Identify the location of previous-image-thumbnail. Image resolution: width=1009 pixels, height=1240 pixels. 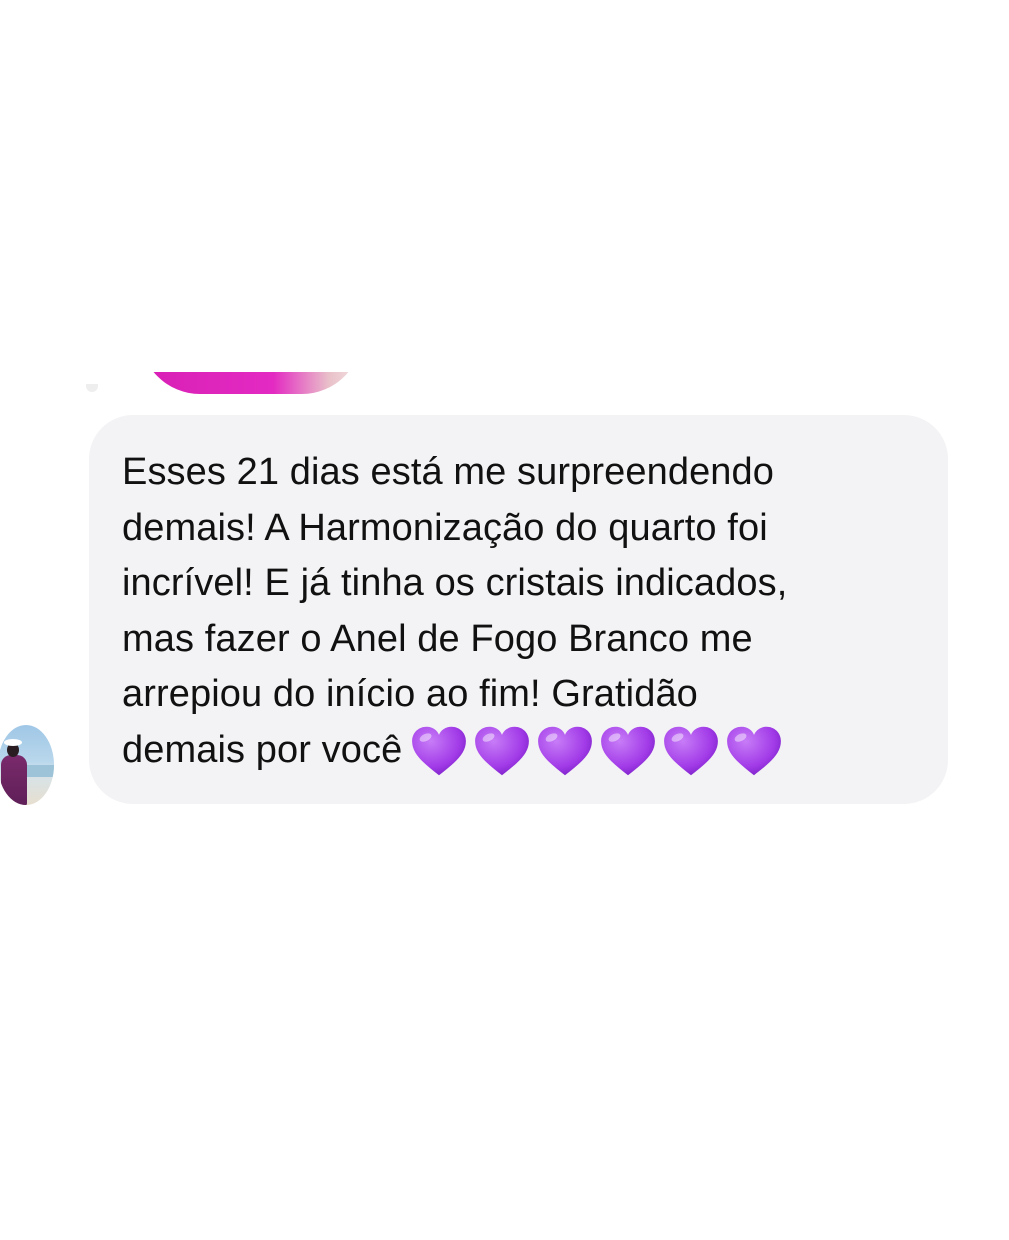
(251, 383).